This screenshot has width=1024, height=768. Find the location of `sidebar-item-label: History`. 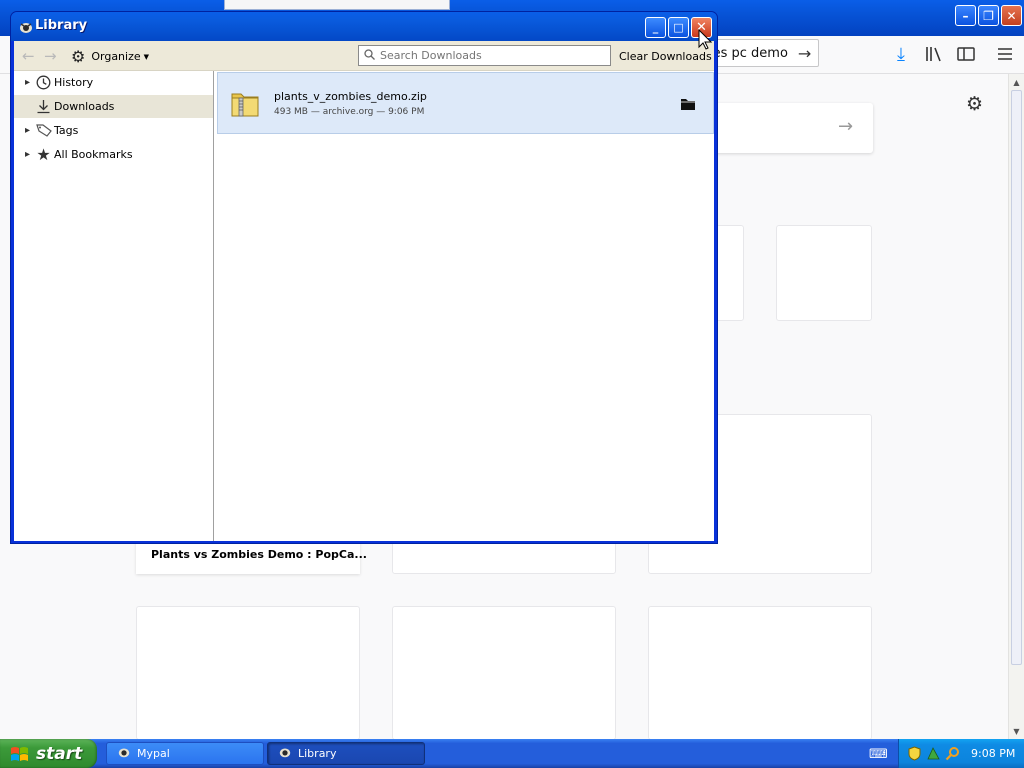

sidebar-item-label: History is located at coordinates (74, 82).